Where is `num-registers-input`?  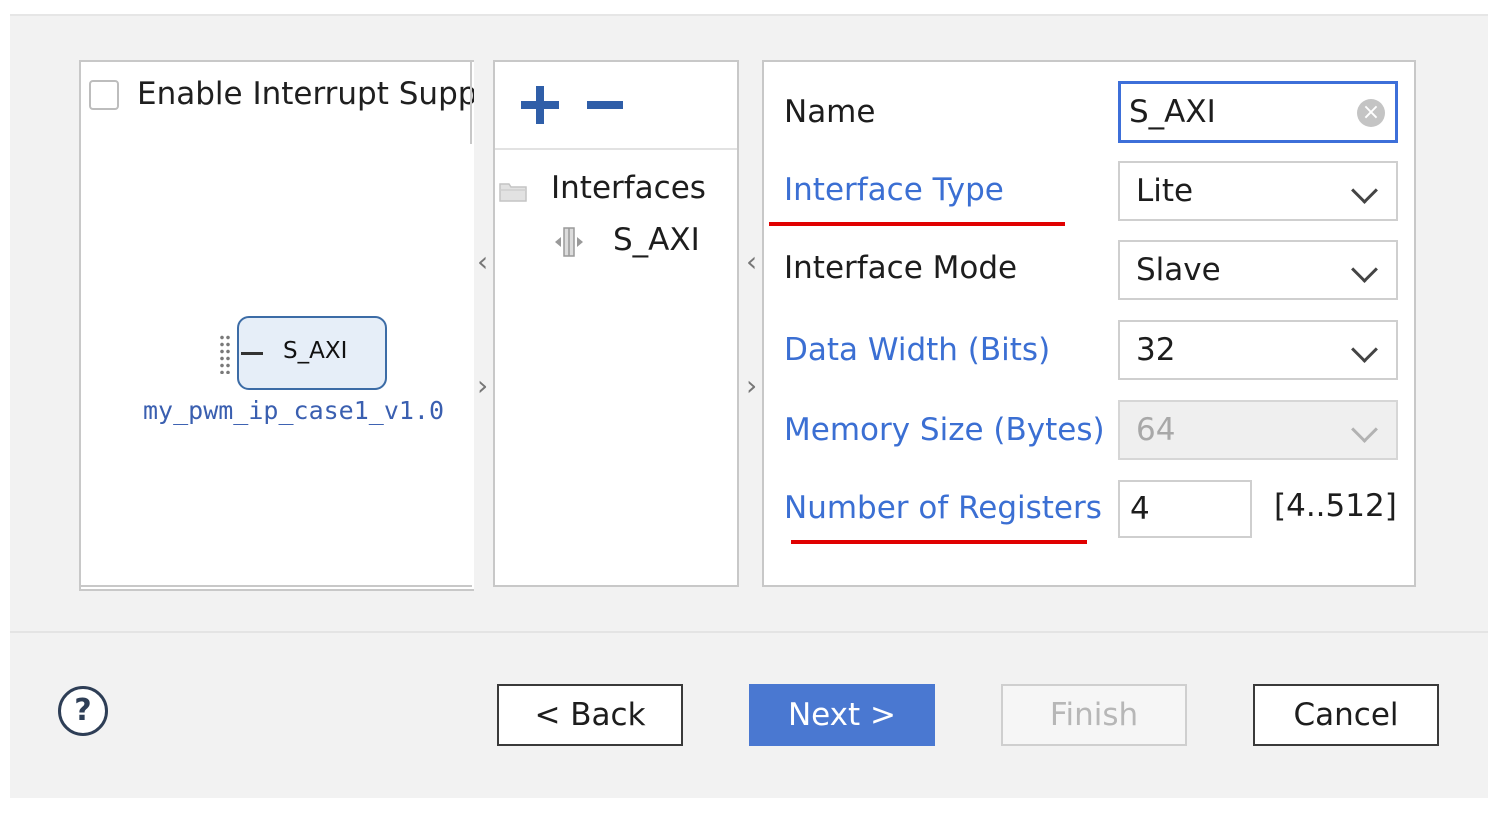
num-registers-input is located at coordinates (1185, 509).